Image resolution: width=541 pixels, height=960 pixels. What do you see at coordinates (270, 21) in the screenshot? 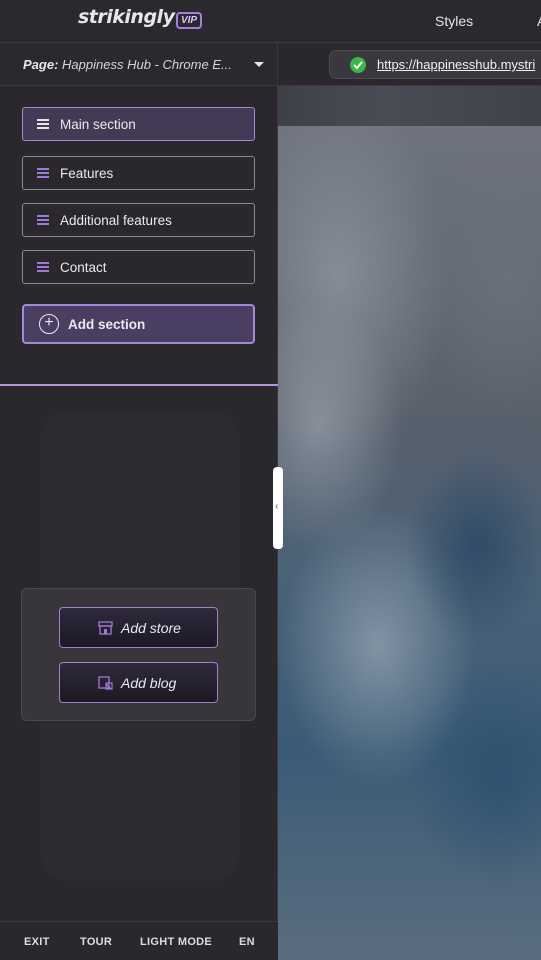
I see `top-bar: strikingly VIP Styles A` at bounding box center [270, 21].